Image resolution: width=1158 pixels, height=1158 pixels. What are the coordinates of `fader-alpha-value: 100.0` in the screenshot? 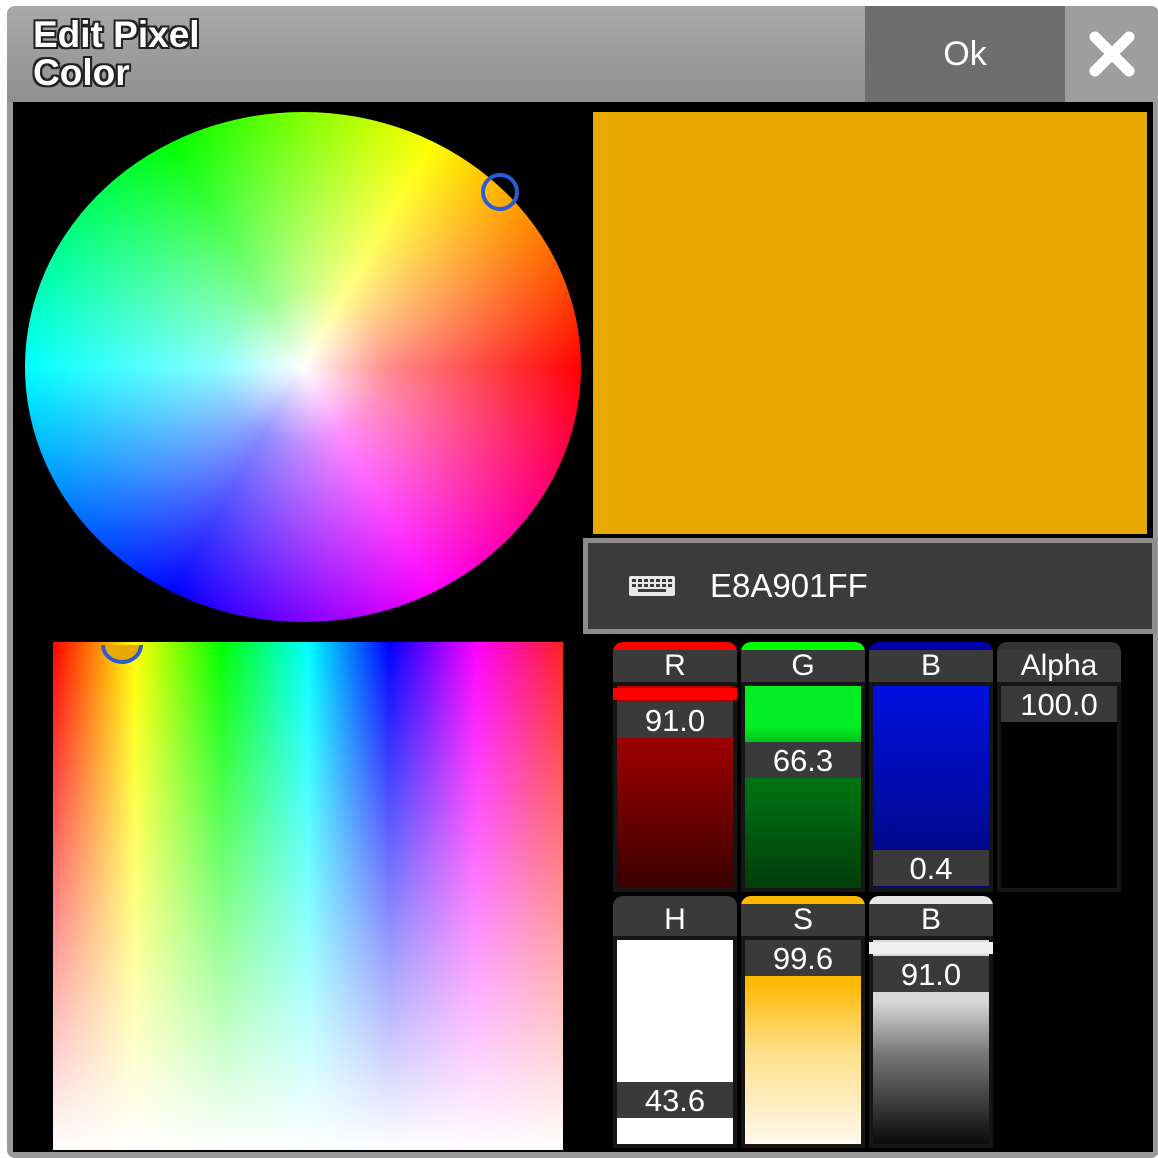 It's located at (1059, 704).